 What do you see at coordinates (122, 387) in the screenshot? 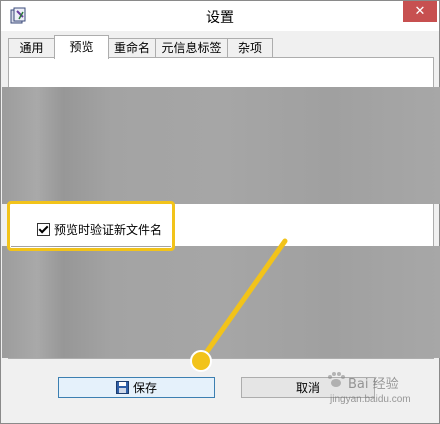
I see `floppy-disk-icon` at bounding box center [122, 387].